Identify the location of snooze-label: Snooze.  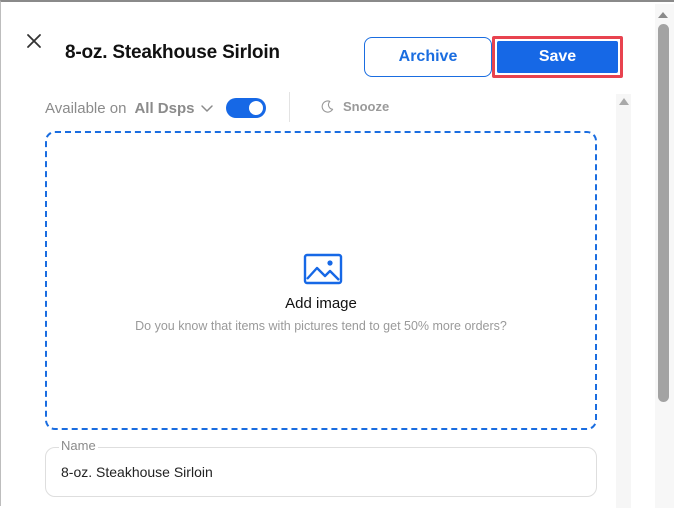
(366, 106).